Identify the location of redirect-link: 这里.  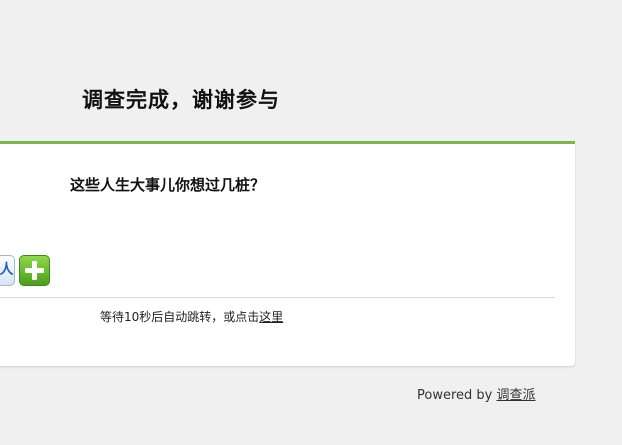
(271, 317).